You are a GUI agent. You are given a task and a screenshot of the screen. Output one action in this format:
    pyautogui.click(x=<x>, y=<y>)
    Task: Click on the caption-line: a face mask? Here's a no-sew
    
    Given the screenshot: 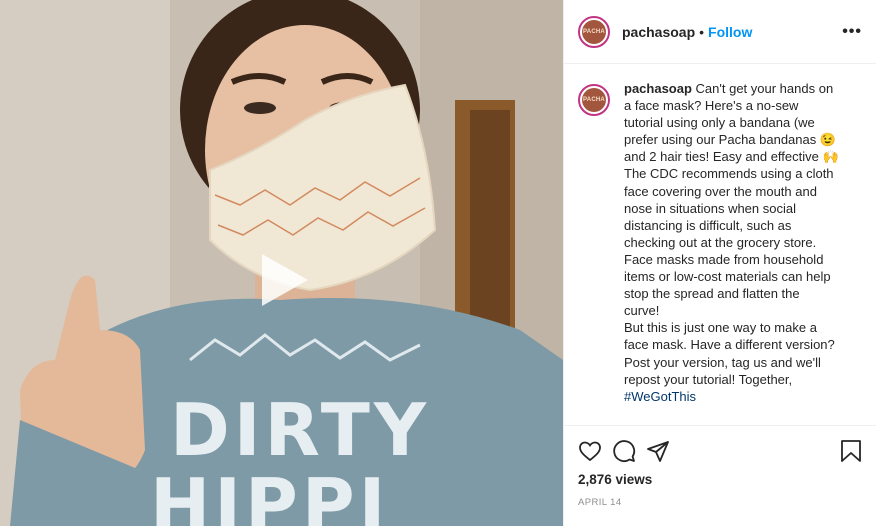 What is the action you would take?
    pyautogui.click(x=711, y=106)
    